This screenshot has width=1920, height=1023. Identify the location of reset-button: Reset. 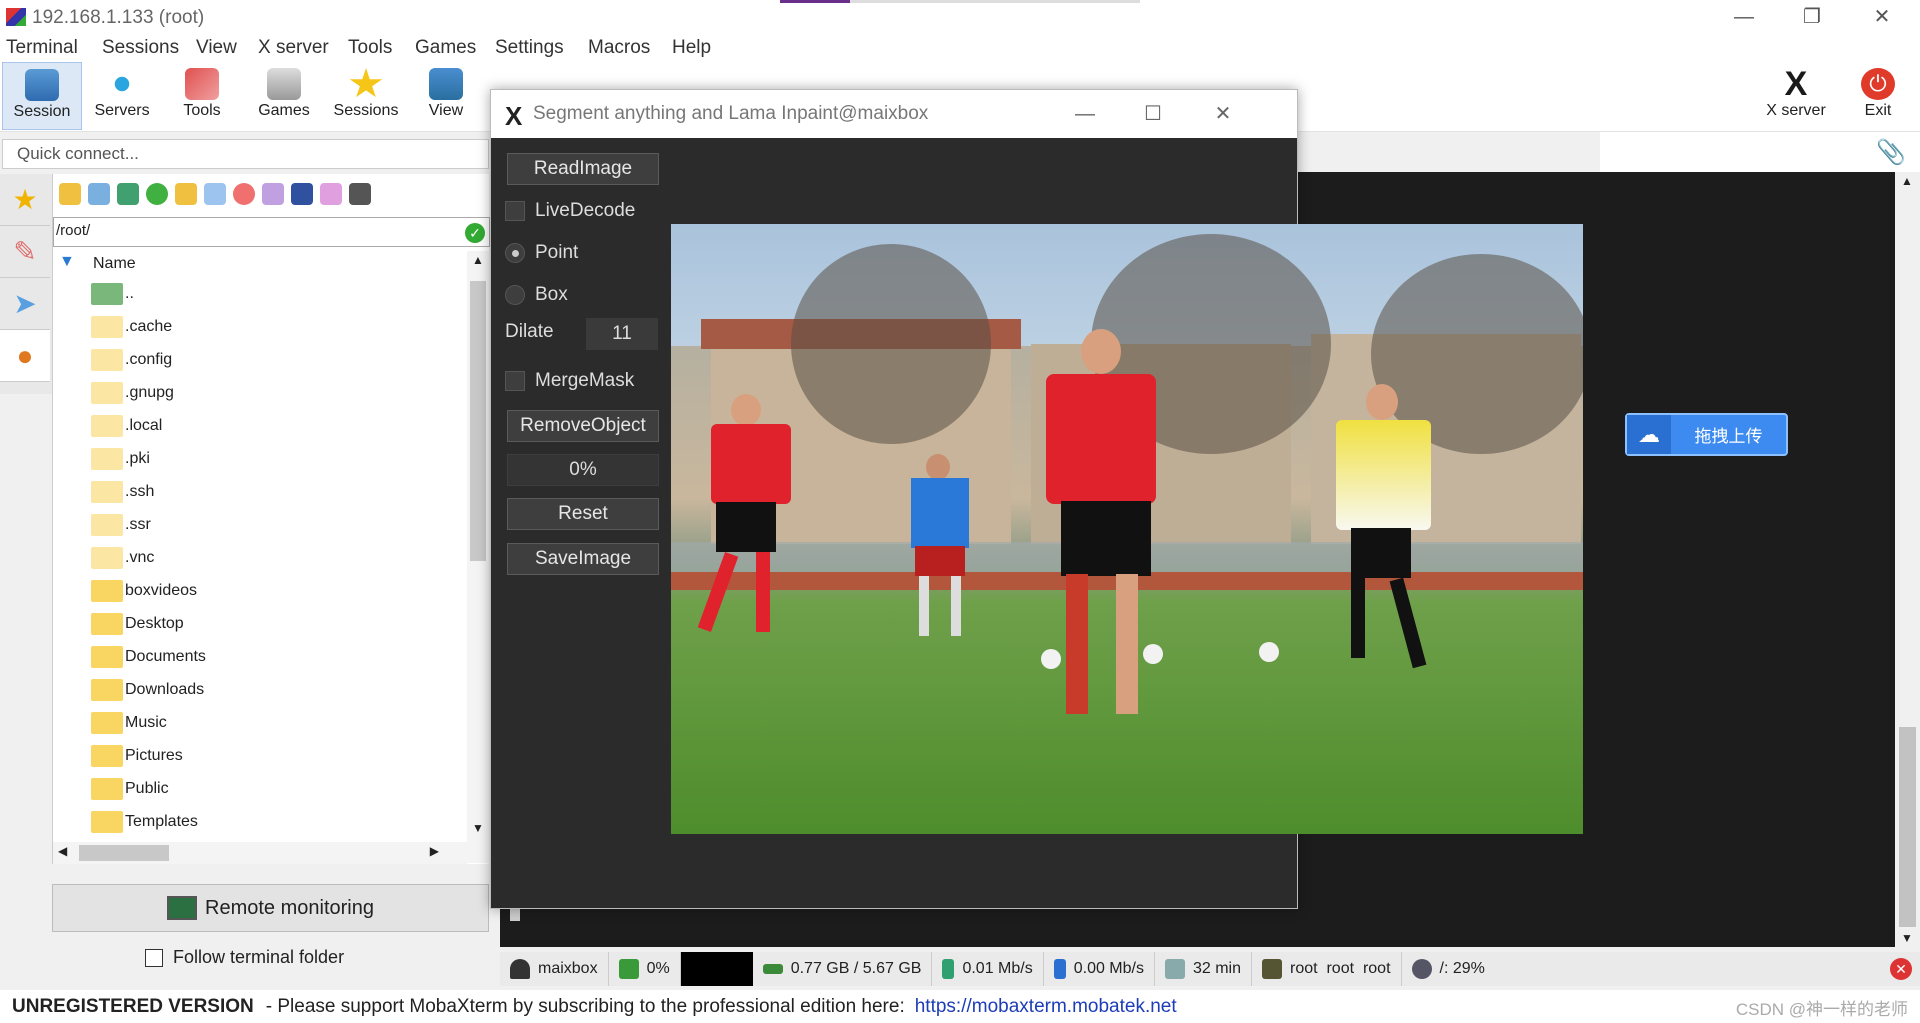
(583, 514).